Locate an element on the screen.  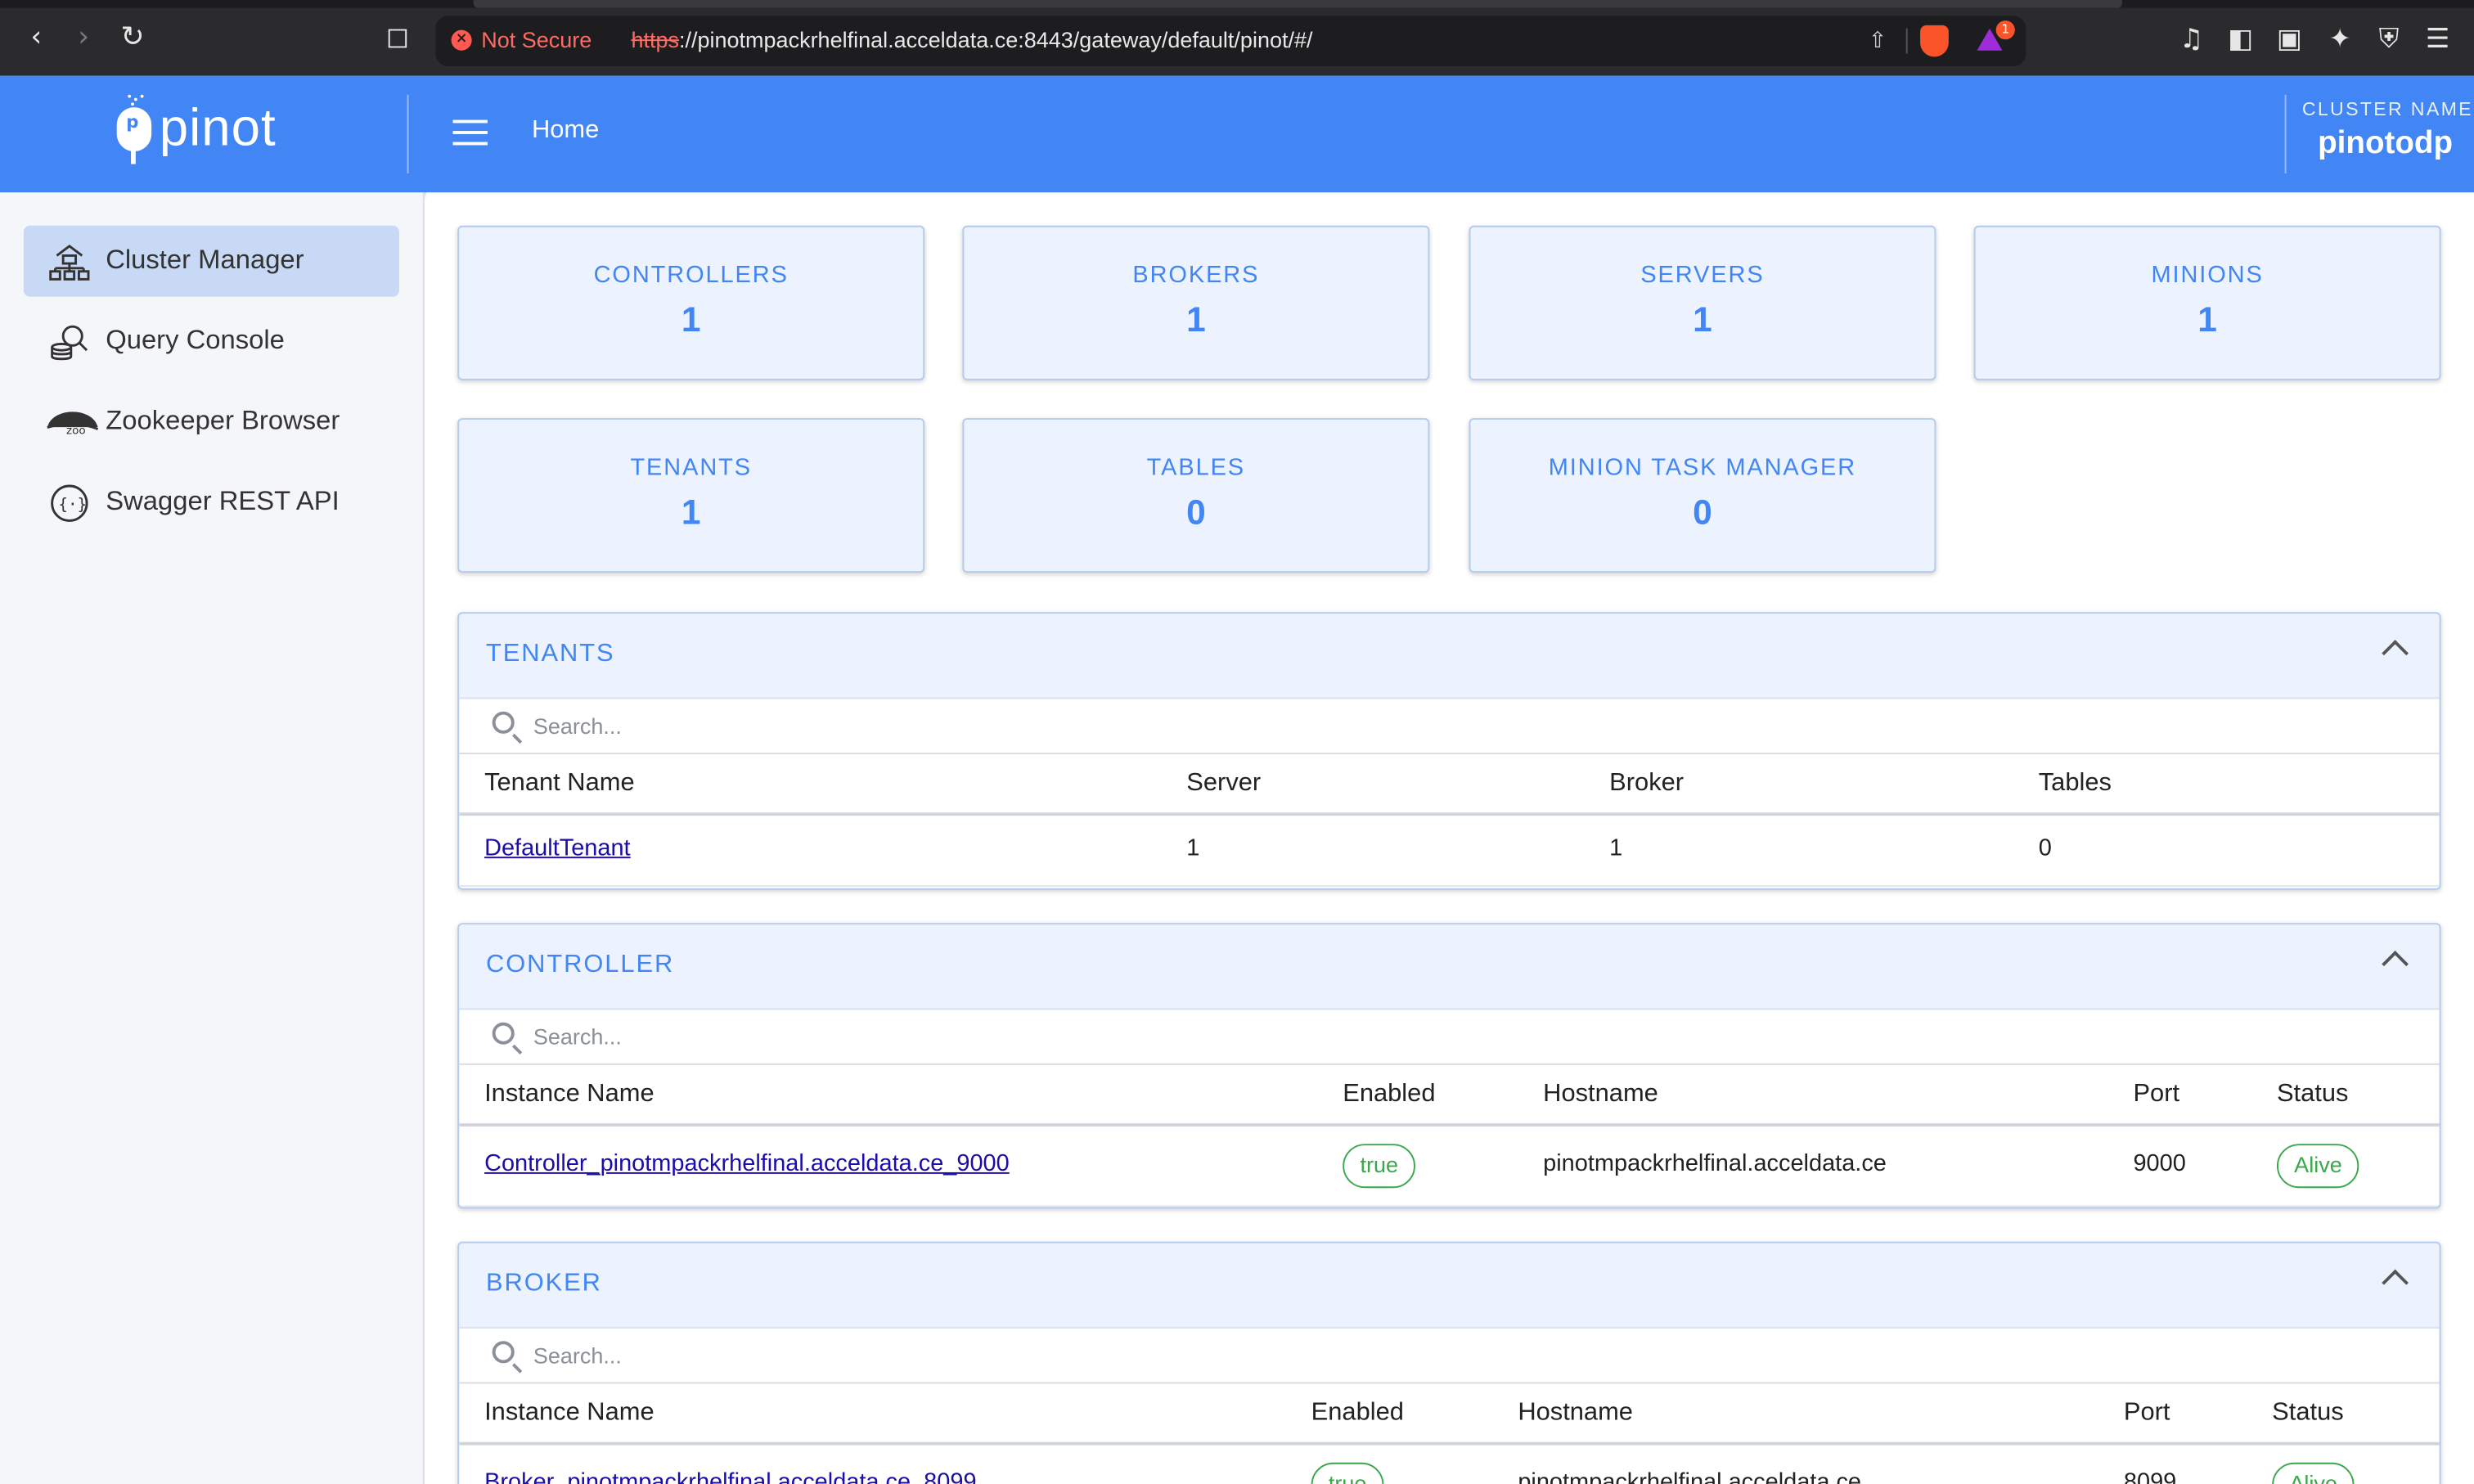
bookmark-icon: ◻ is located at coordinates (397, 37).